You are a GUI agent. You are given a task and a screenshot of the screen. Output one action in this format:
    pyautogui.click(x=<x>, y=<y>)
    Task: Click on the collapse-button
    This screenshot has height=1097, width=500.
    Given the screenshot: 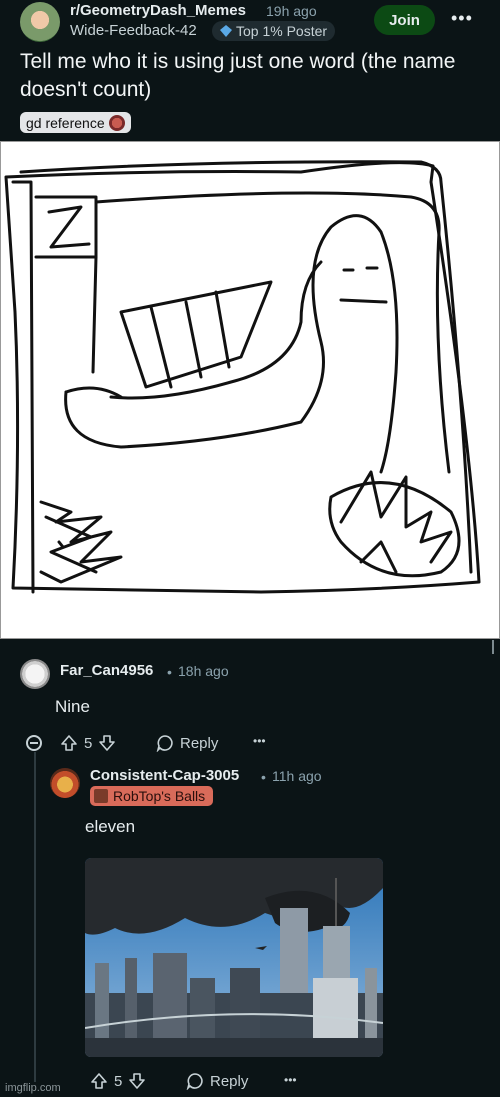 What is the action you would take?
    pyautogui.click(x=34, y=743)
    